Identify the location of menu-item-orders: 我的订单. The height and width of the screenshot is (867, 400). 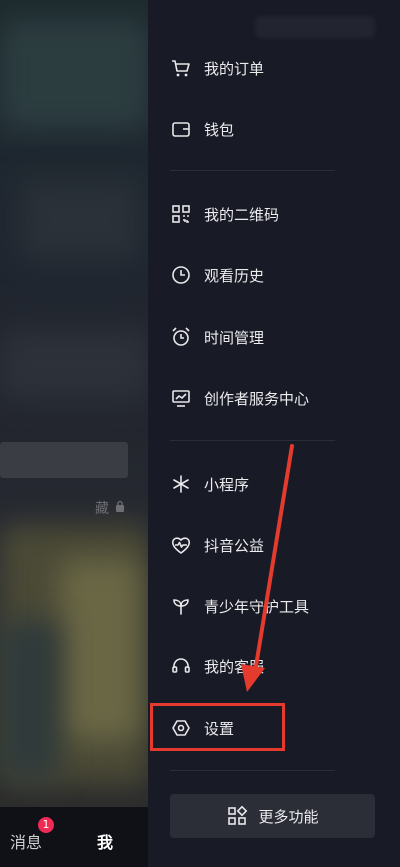
(260, 68).